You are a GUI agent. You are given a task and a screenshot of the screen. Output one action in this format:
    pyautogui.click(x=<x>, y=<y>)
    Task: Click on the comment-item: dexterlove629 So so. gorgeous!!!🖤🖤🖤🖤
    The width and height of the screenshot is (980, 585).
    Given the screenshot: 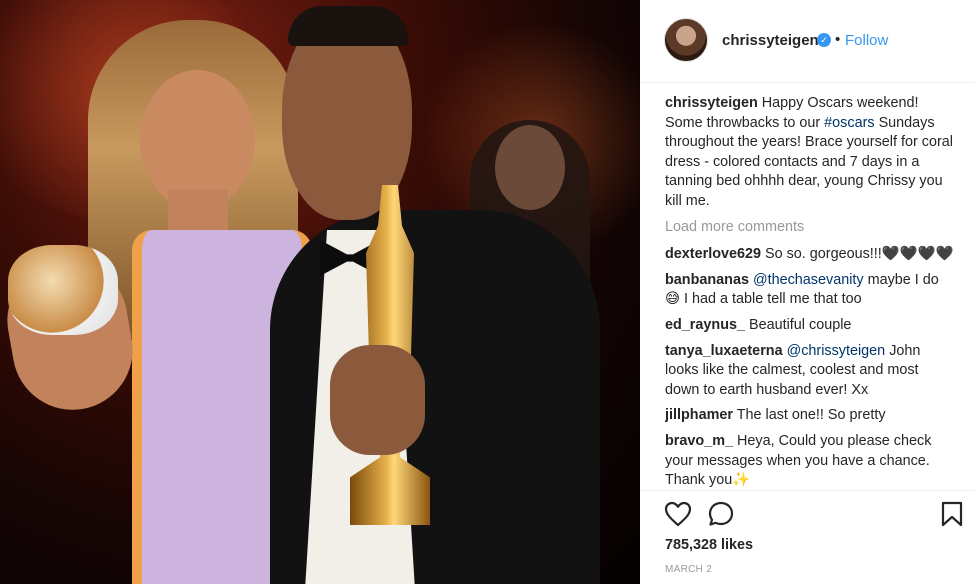 What is the action you would take?
    pyautogui.click(x=810, y=255)
    